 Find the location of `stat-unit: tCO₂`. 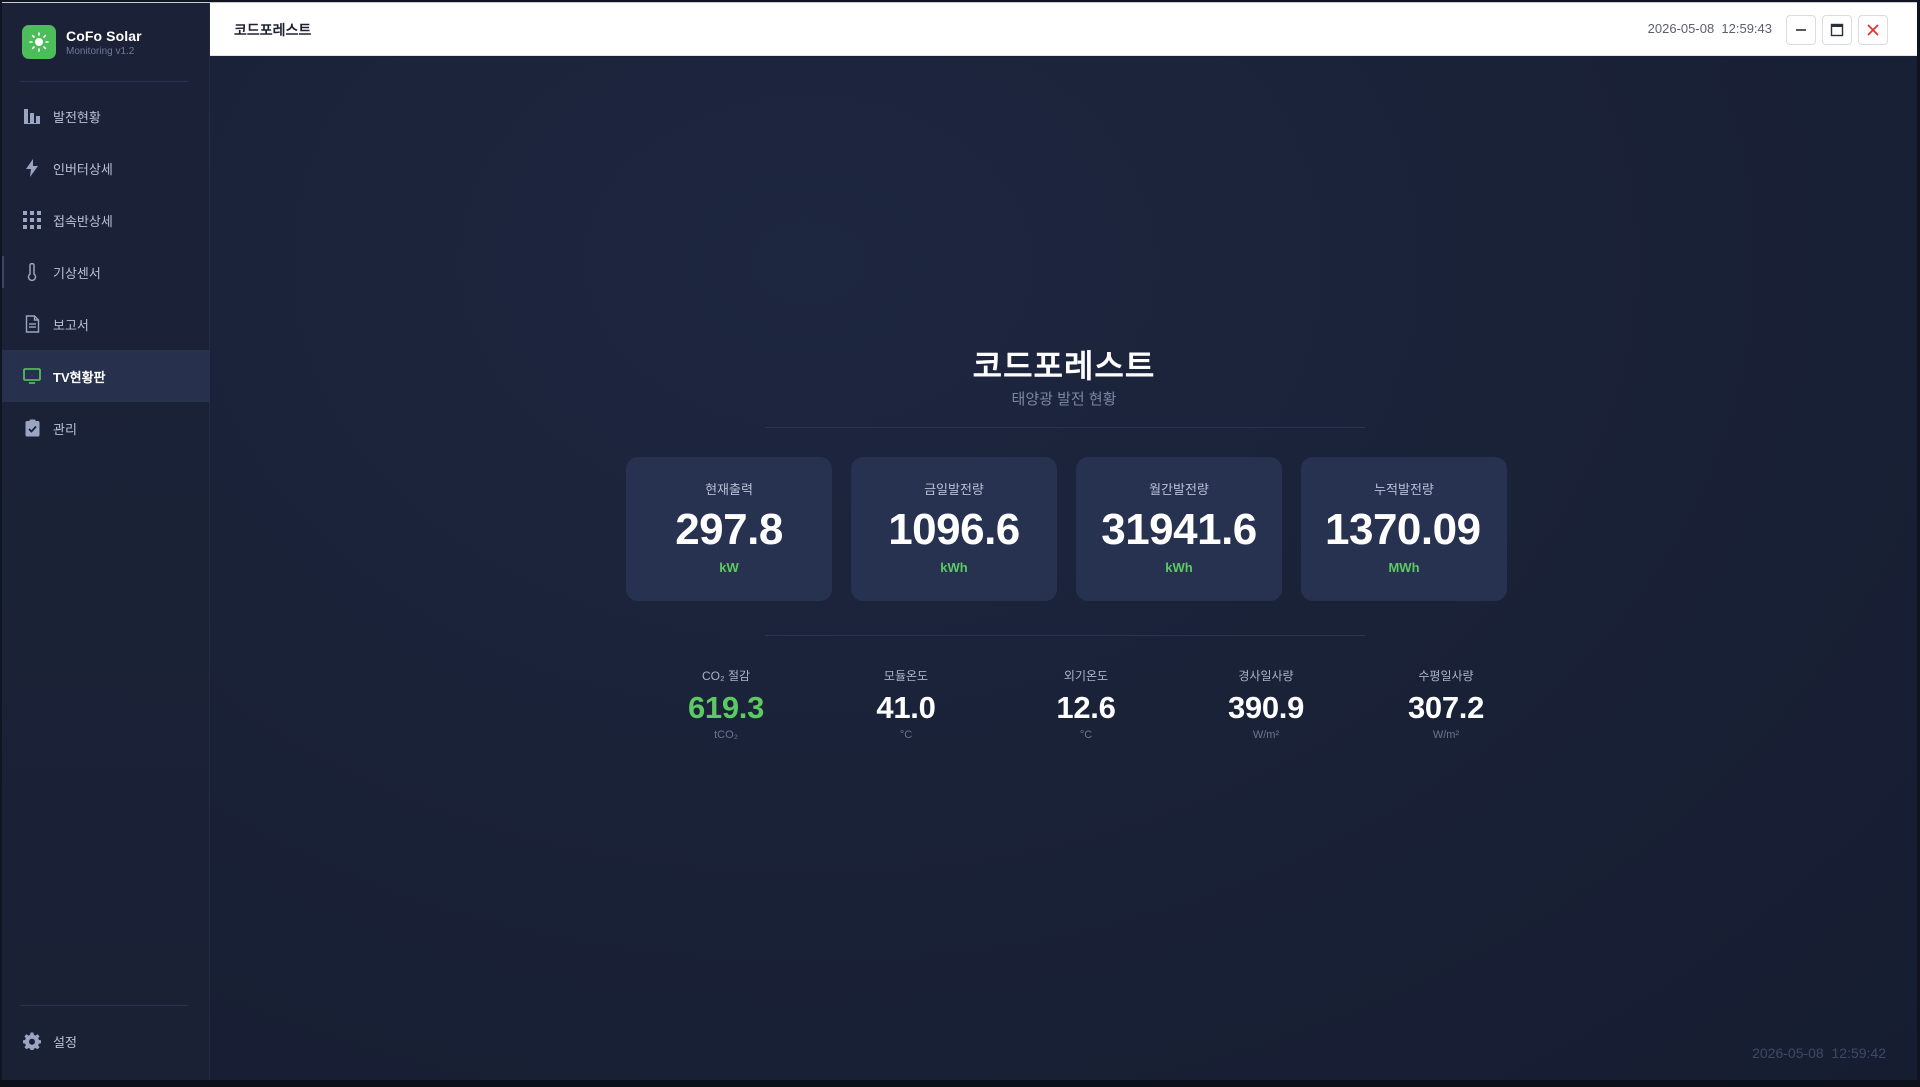

stat-unit: tCO₂ is located at coordinates (726, 735).